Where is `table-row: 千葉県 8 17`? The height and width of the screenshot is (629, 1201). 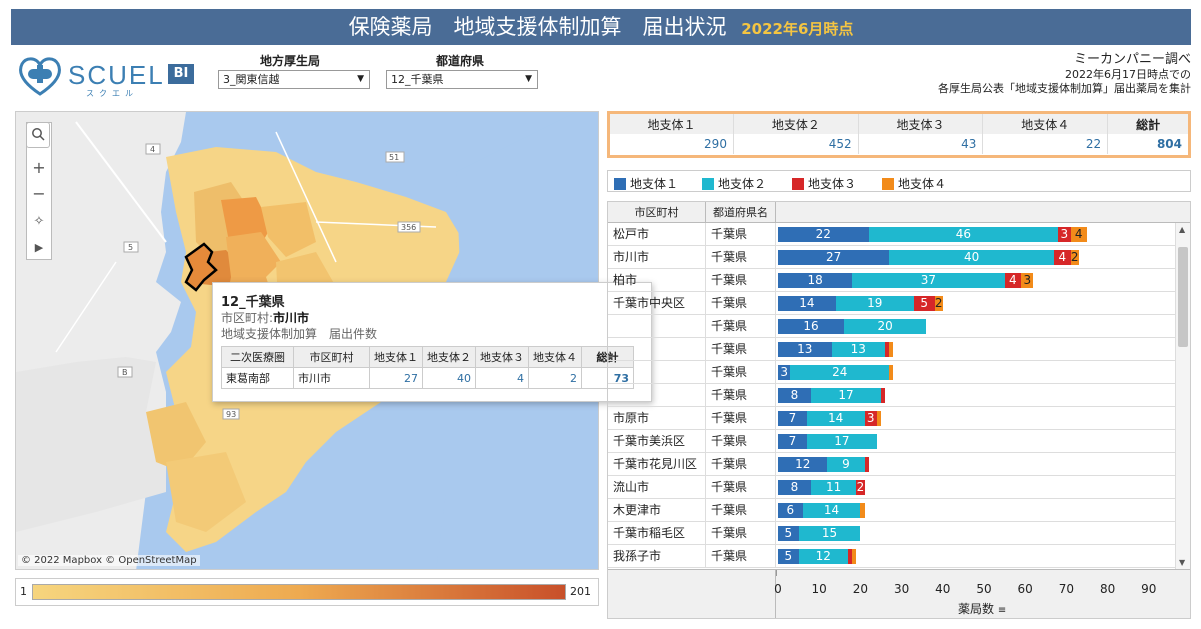
table-row: 千葉県 8 17 is located at coordinates (892, 395).